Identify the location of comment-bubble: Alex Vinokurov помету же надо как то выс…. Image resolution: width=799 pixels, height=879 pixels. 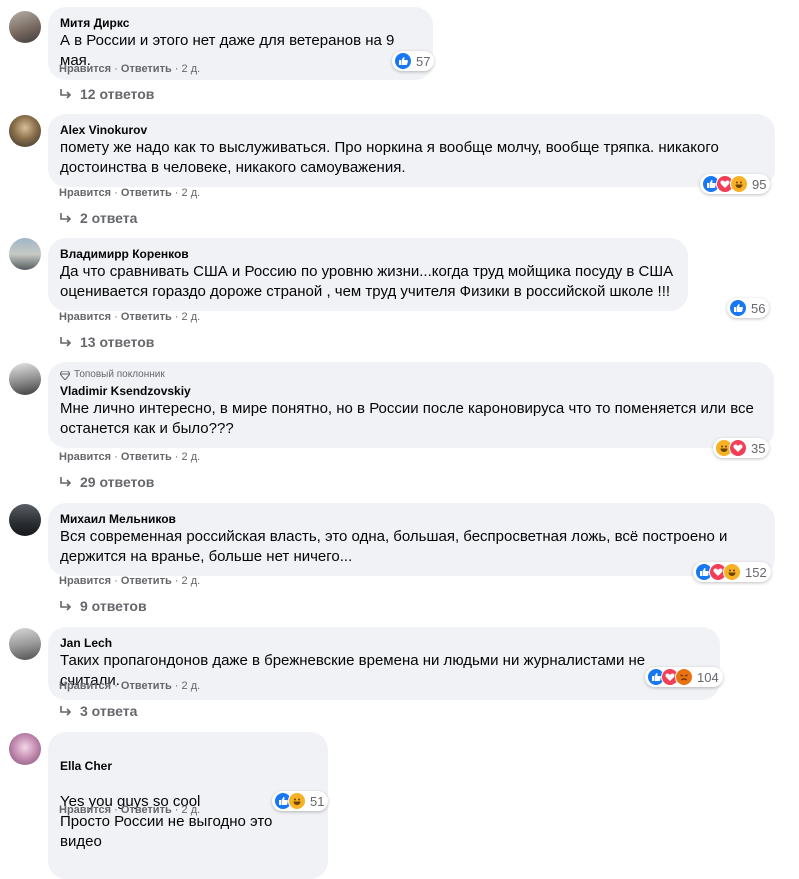
(411, 150).